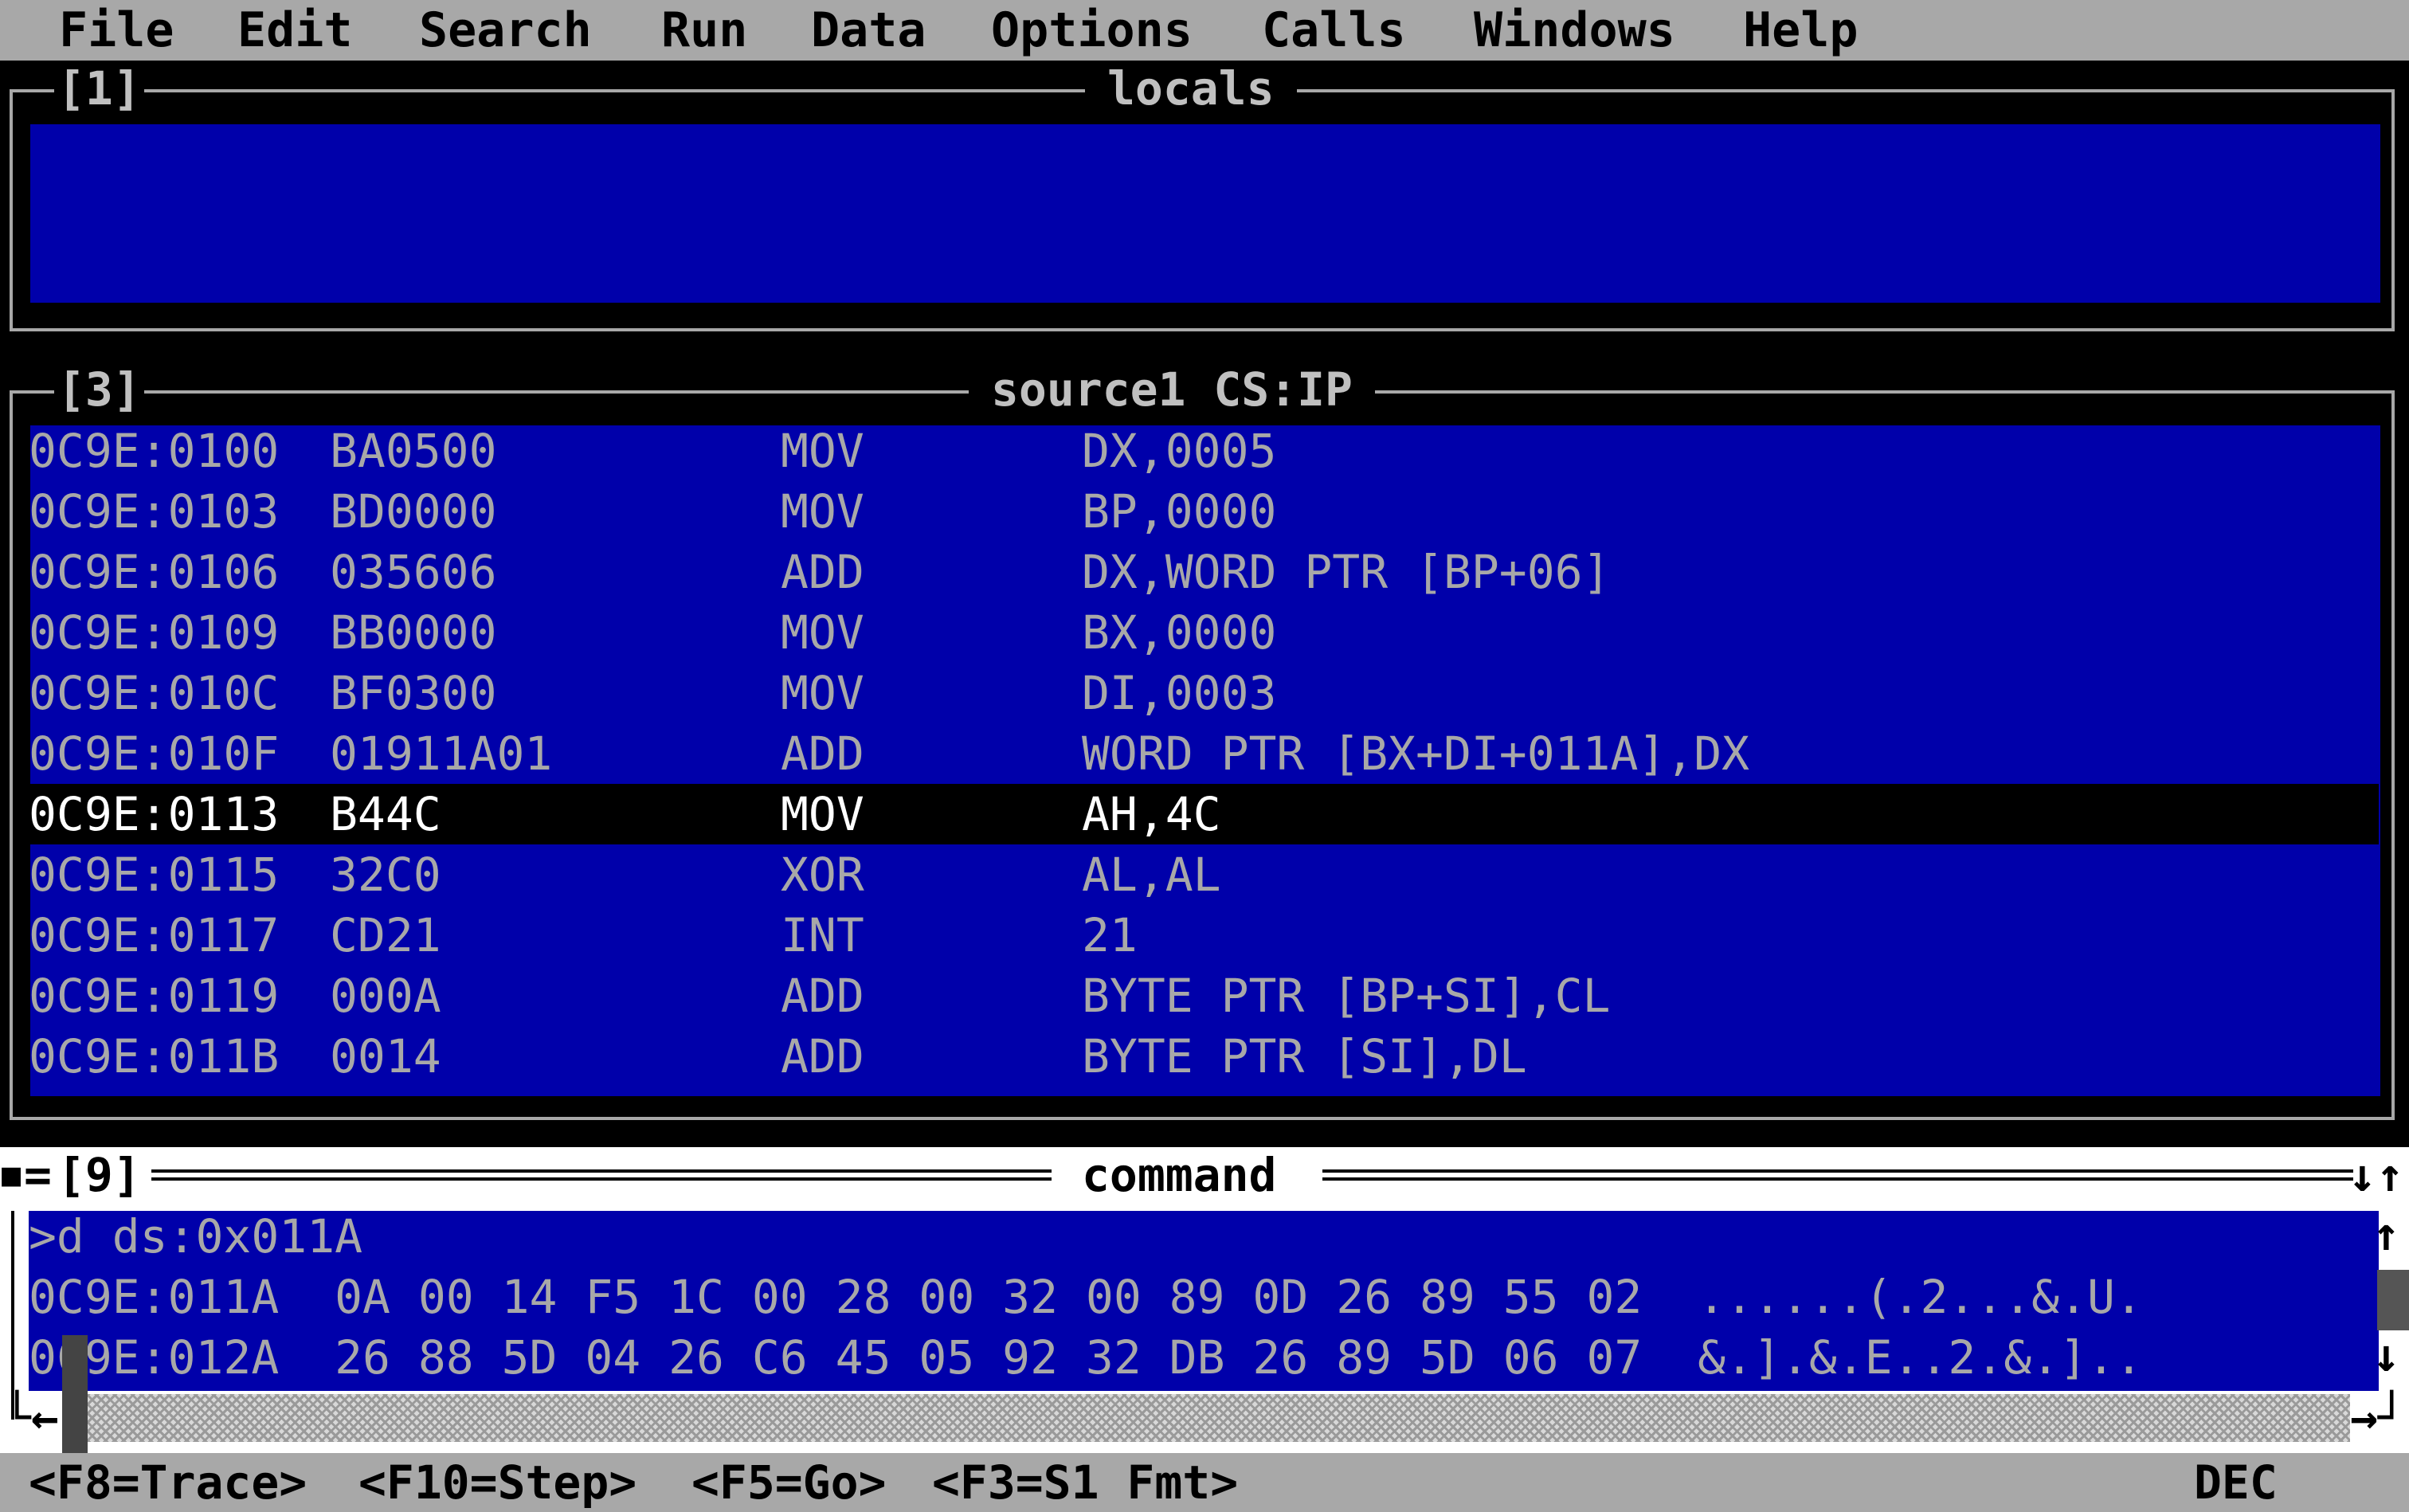 This screenshot has width=2409, height=1512. I want to click on code-bytes: CD21, so click(385, 935).